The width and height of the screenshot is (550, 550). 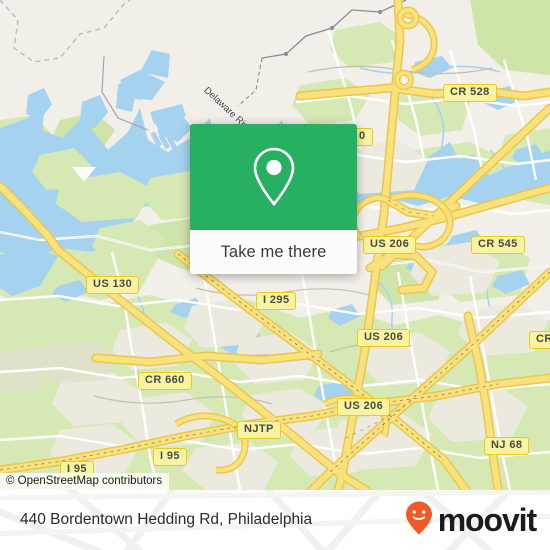 What do you see at coordinates (390, 245) in the screenshot?
I see `road-shield-us-206-a: US 206` at bounding box center [390, 245].